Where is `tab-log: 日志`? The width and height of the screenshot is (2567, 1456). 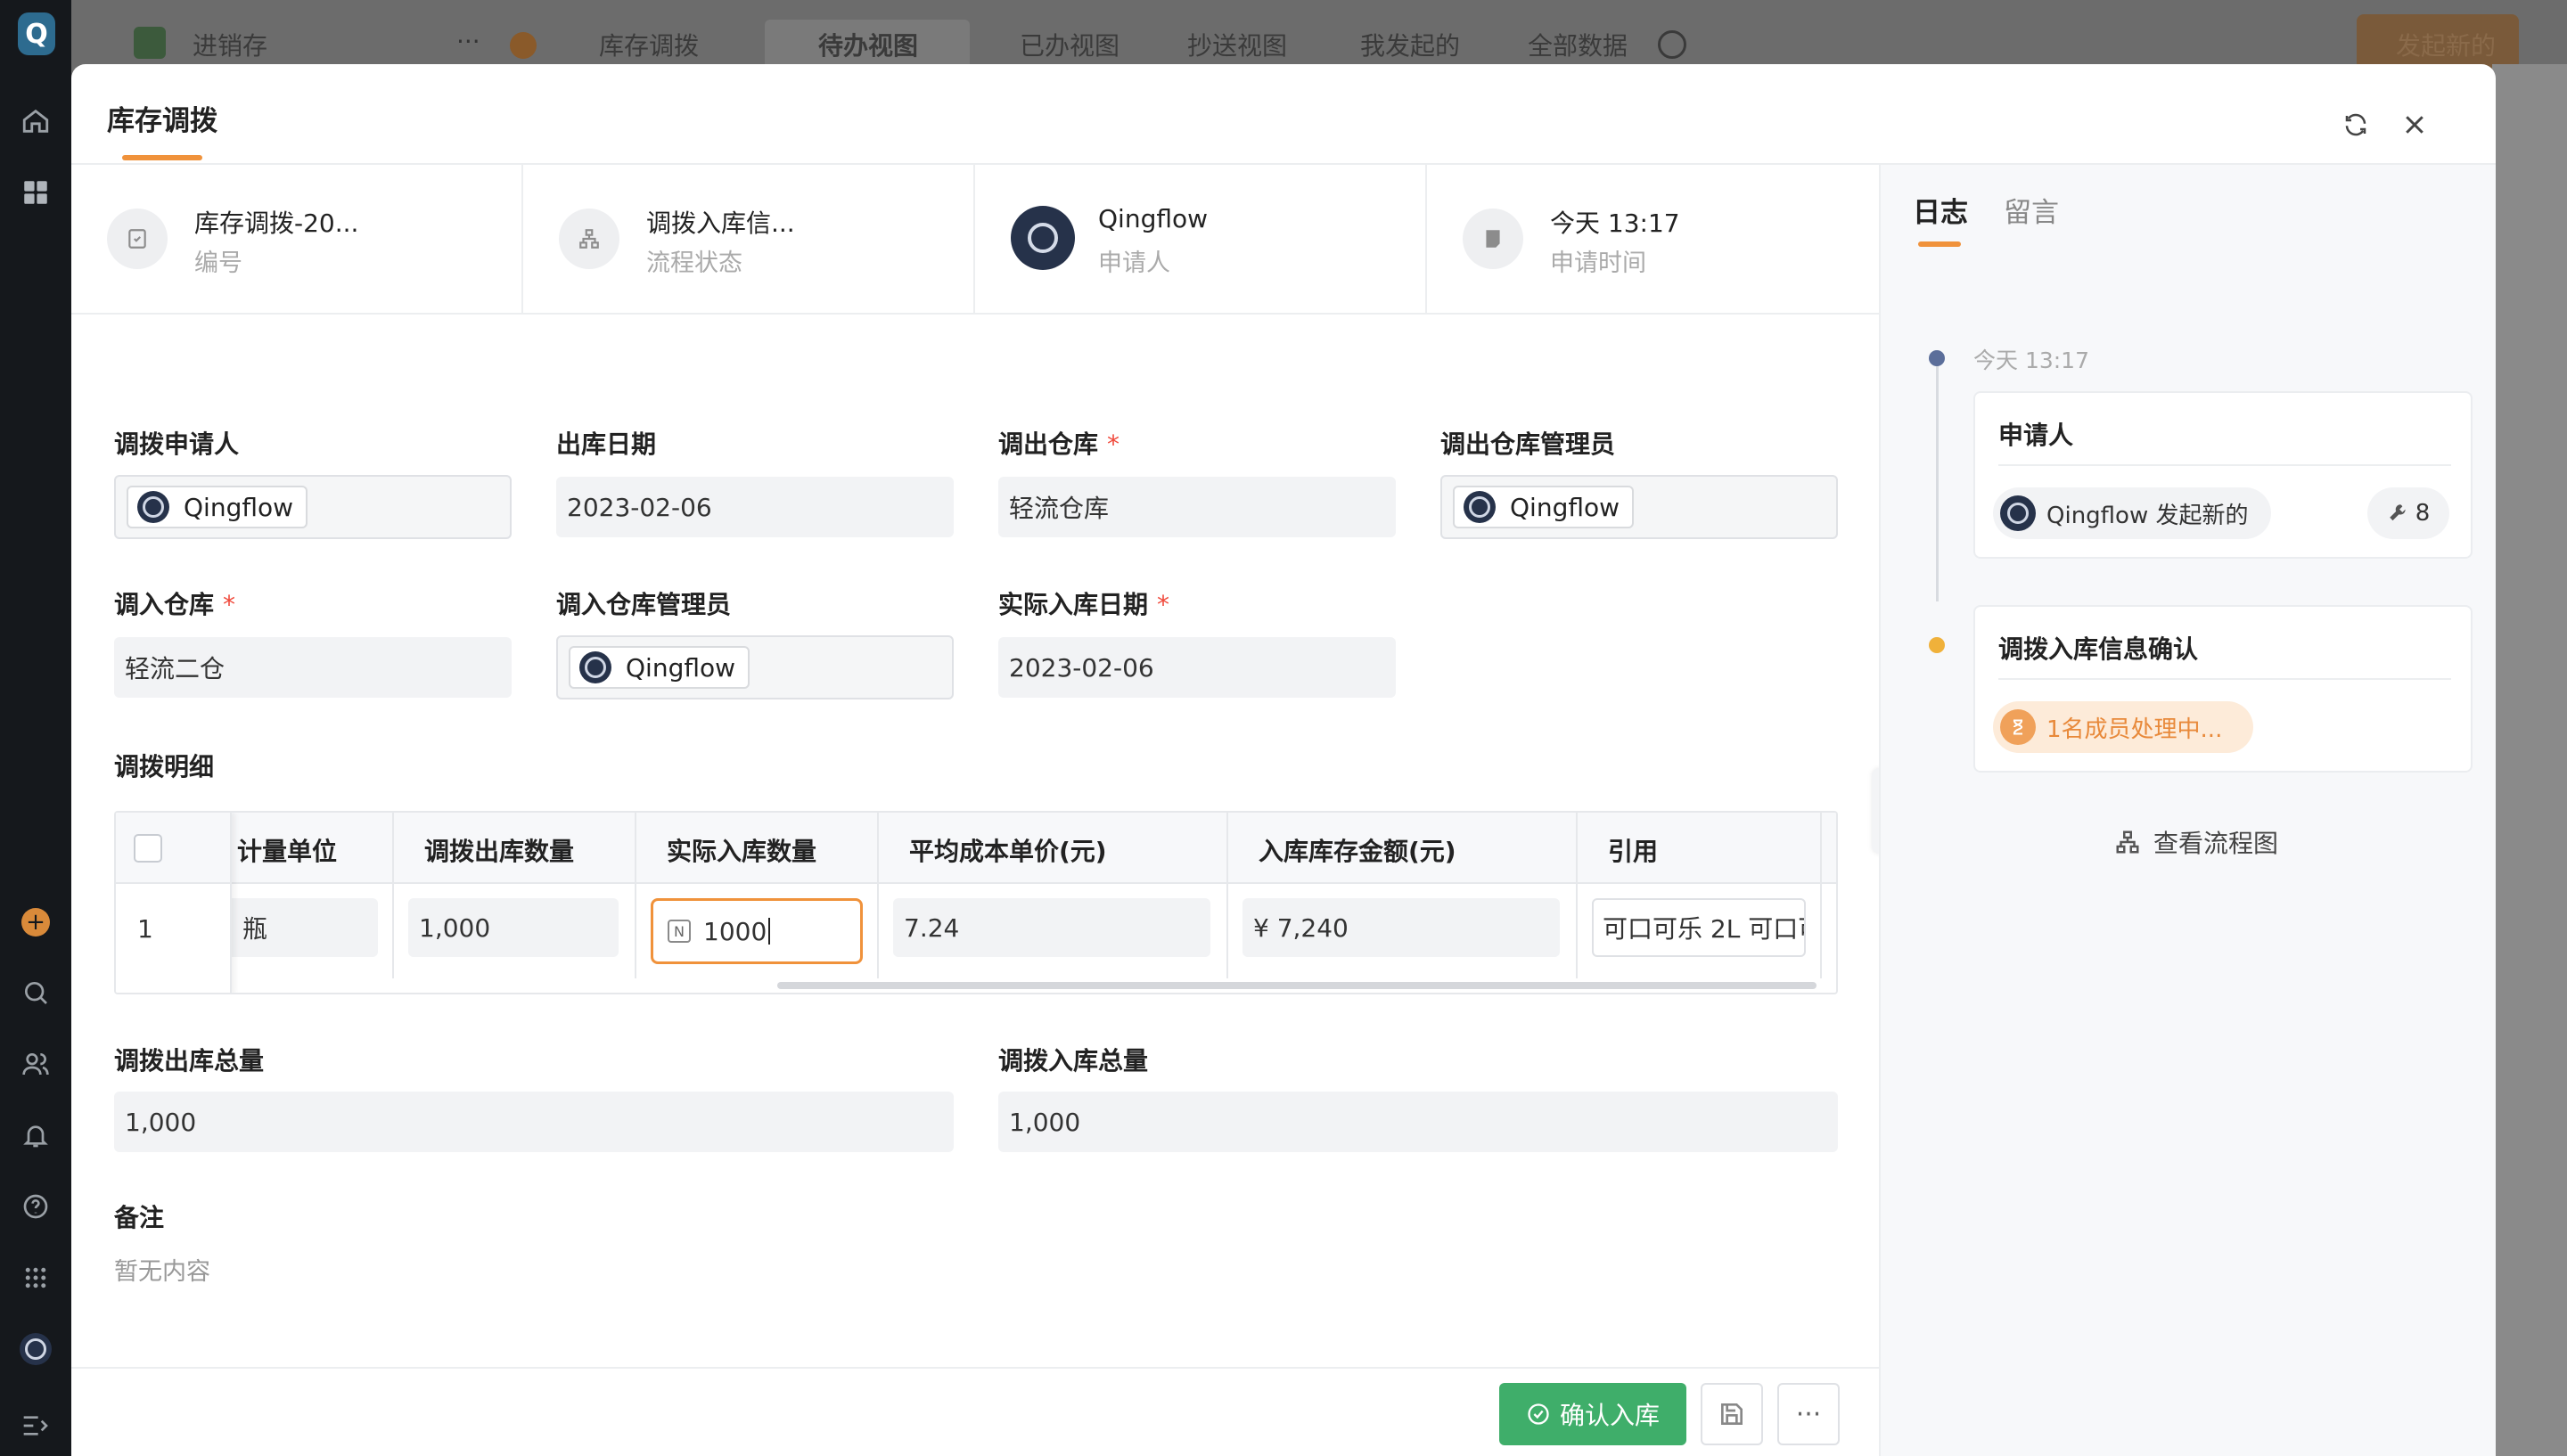 tab-log: 日志 is located at coordinates (1940, 210).